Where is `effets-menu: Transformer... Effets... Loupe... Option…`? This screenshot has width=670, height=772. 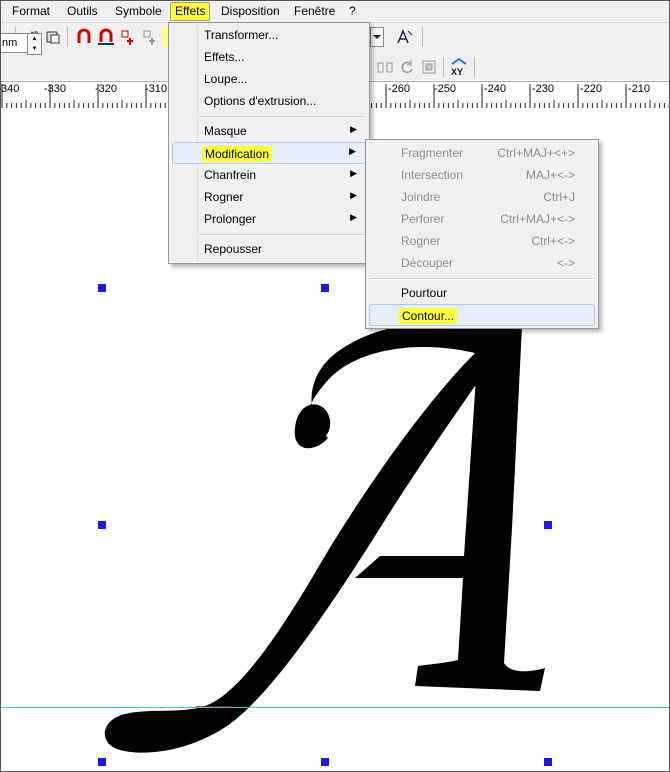 effets-menu: Transformer... Effets... Loupe... Option… is located at coordinates (269, 143).